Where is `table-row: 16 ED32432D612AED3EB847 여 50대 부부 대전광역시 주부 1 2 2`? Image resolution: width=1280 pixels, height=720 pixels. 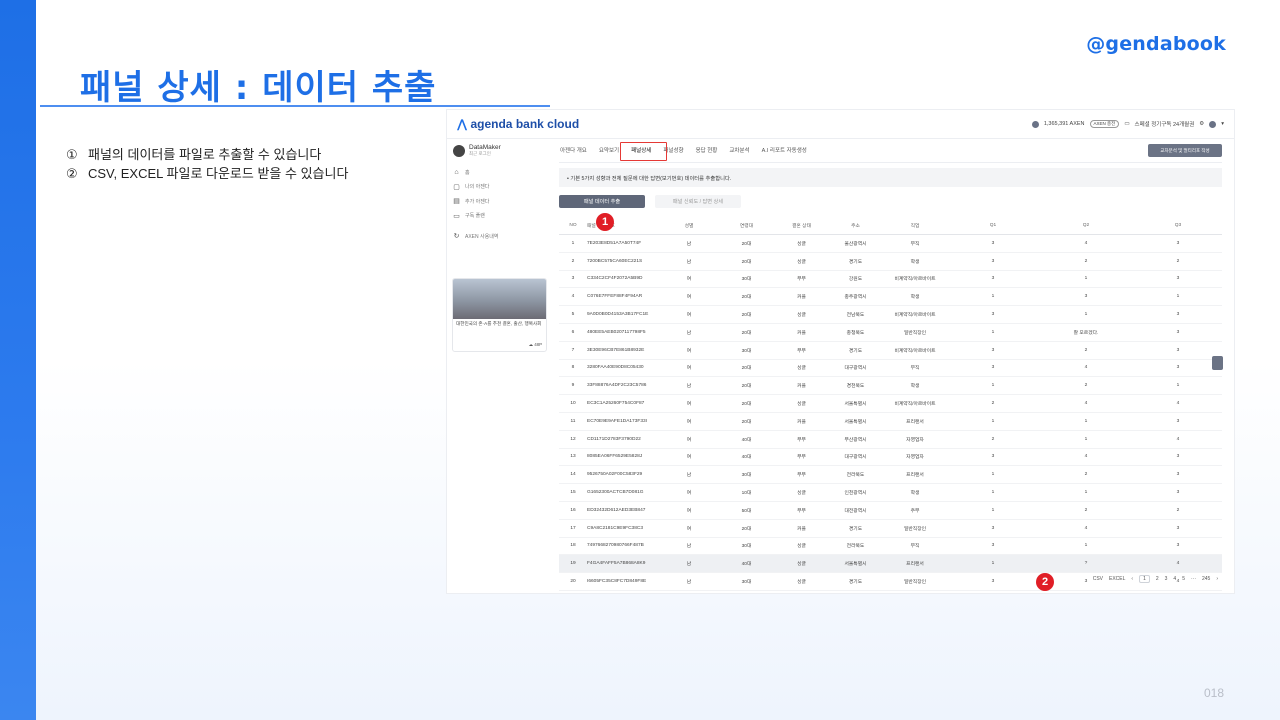 table-row: 16 ED32432D612AED3EB847 여 50대 부부 대전광역시 주부 1 2 2 is located at coordinates (890, 511).